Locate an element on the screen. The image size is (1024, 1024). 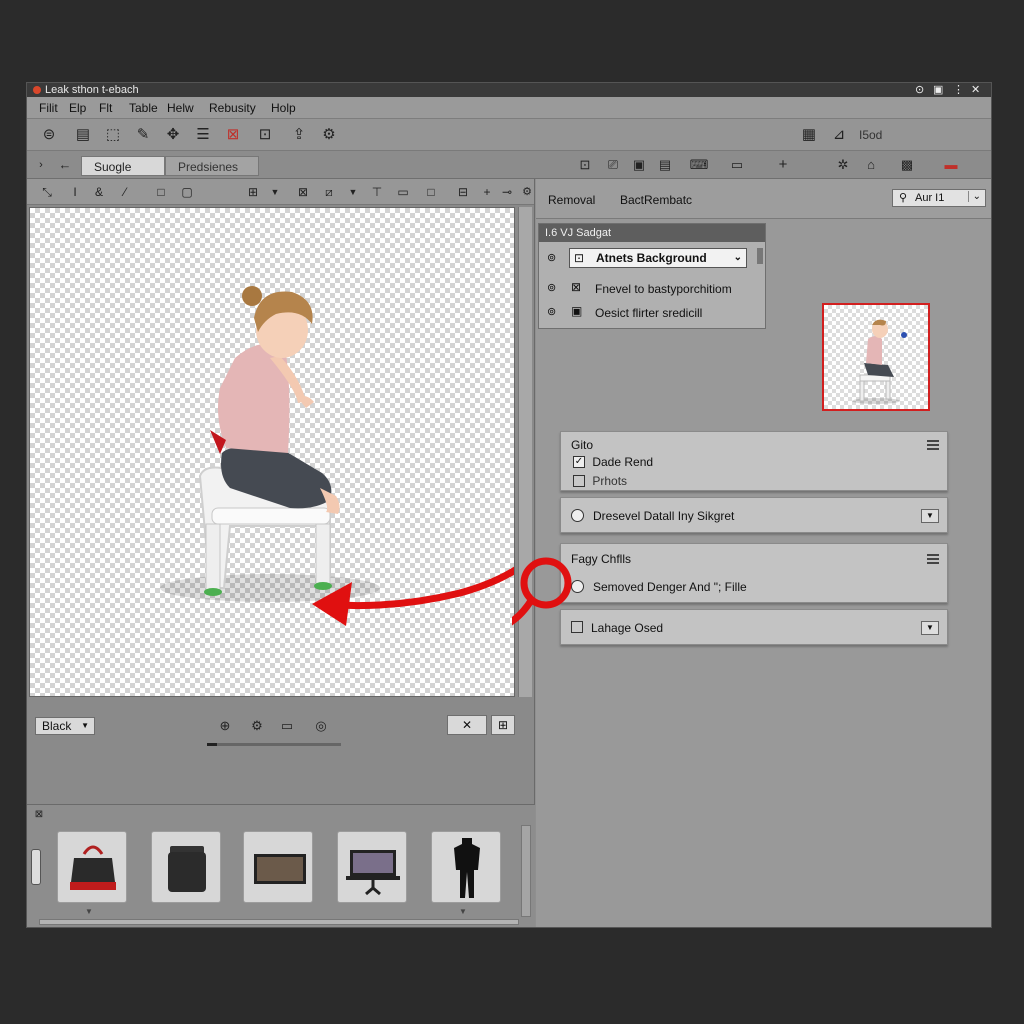
strip-scrollbar is located at coordinates (279, 922).